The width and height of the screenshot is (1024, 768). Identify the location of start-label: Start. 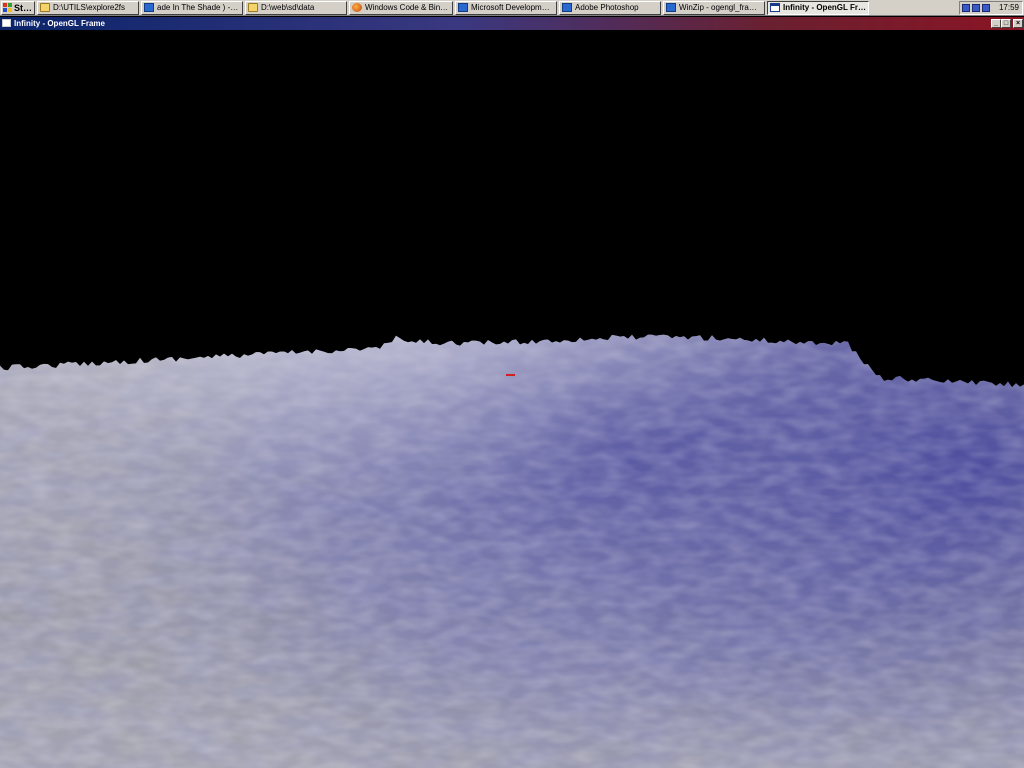
(24, 8).